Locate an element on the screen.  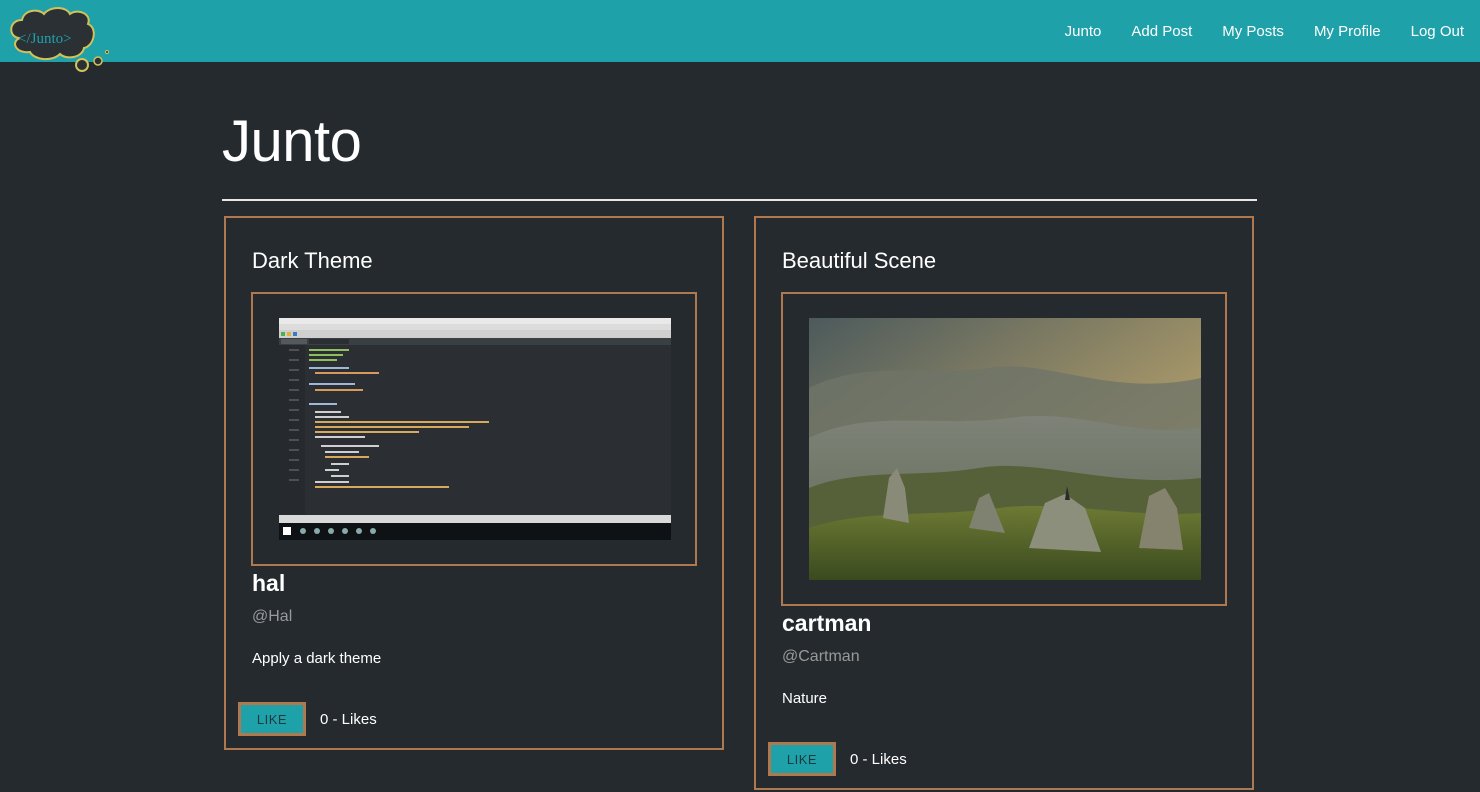
nav-link-my-posts: My Posts is located at coordinates (1253, 31).